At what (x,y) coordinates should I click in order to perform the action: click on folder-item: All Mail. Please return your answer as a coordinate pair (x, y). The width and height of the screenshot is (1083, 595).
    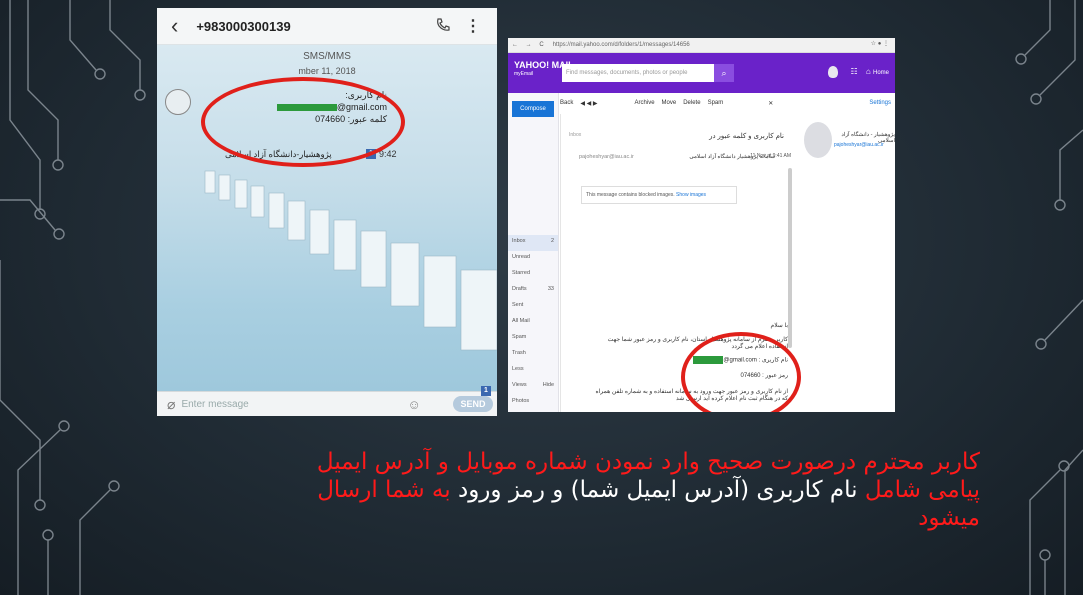
    Looking at the image, I should click on (533, 323).